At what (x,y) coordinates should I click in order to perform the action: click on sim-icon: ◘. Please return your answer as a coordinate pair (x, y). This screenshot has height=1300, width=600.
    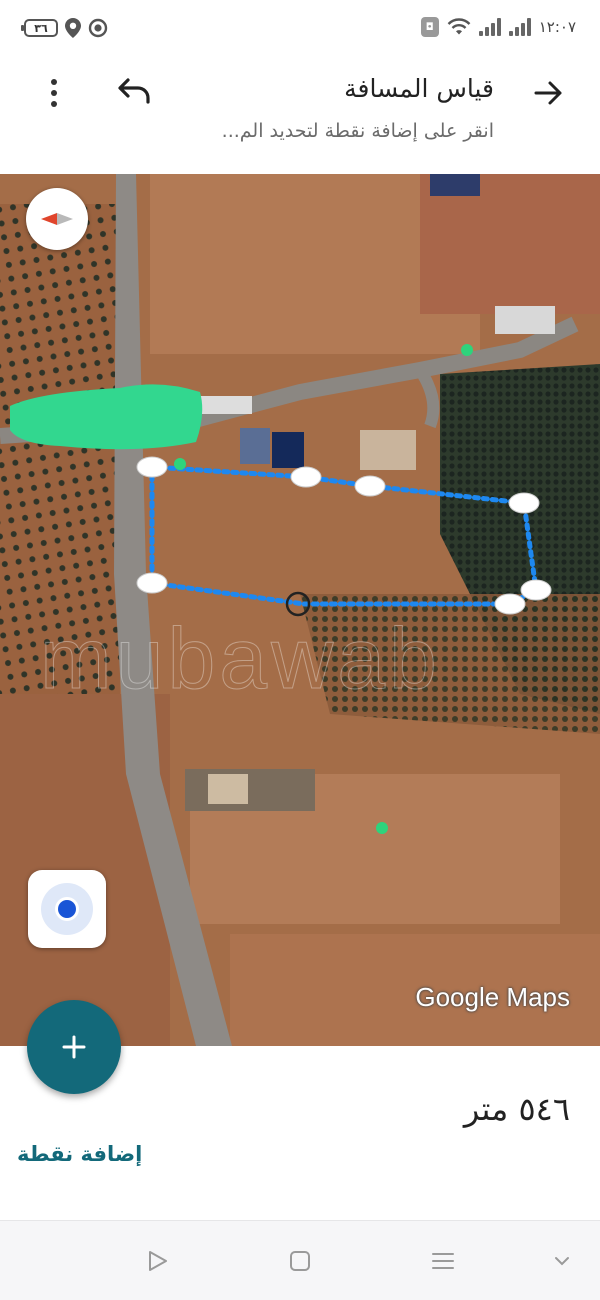
    Looking at the image, I should click on (429, 27).